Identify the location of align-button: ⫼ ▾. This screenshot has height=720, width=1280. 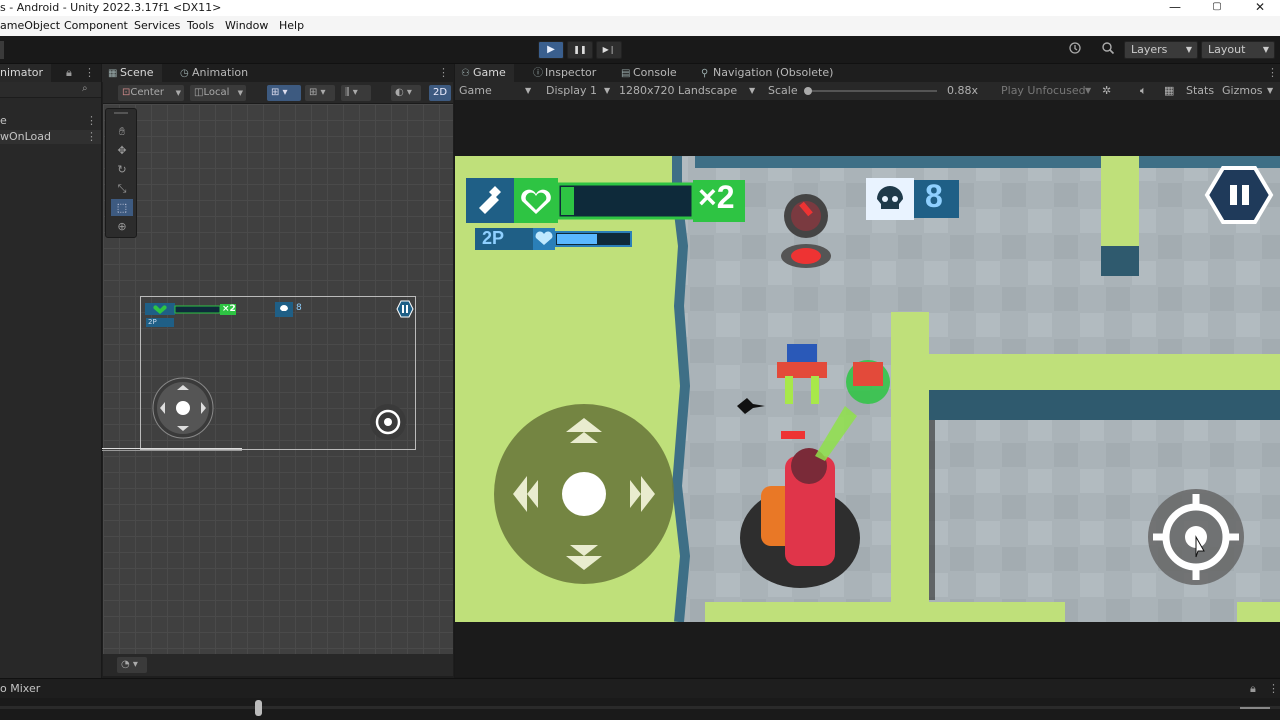
(356, 93).